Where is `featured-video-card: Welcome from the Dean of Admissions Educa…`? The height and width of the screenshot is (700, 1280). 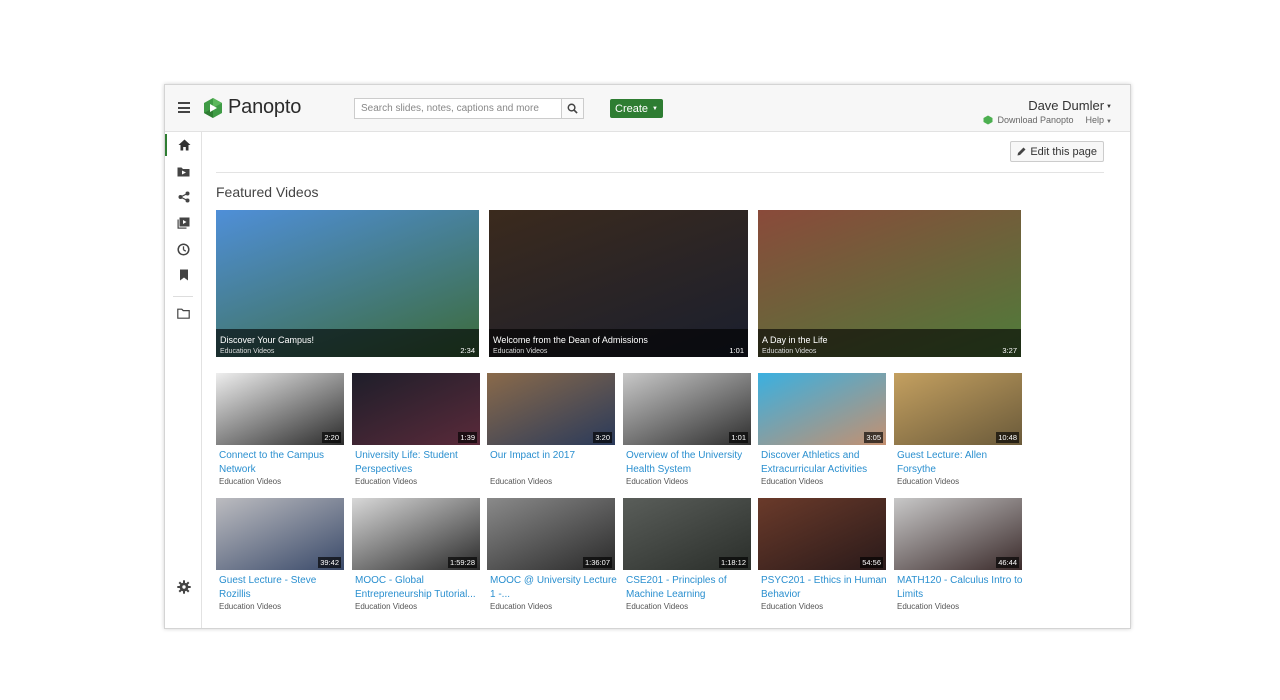
featured-video-card: Welcome from the Dean of Admissions Educa… is located at coordinates (618, 283).